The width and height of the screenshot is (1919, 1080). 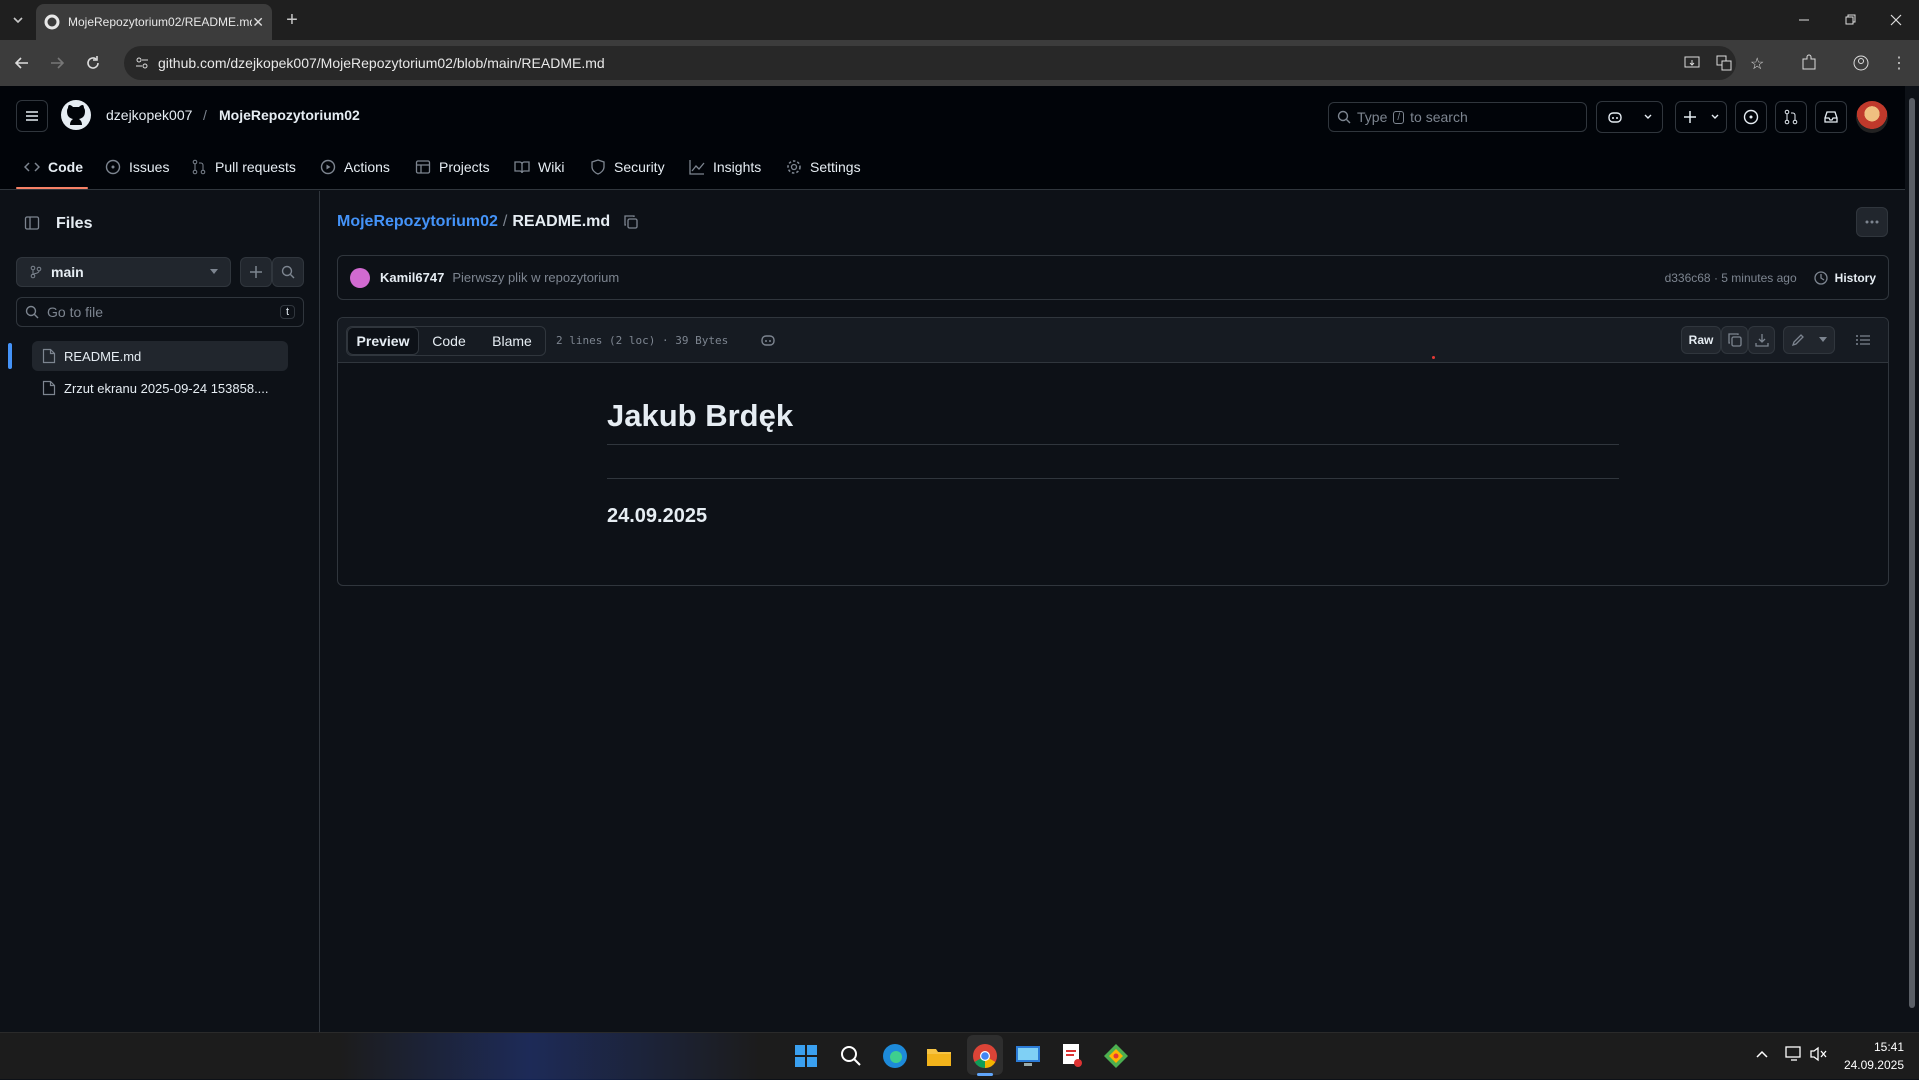 What do you see at coordinates (149, 115) in the screenshot?
I see `repo-owner-link: dzejkopek007` at bounding box center [149, 115].